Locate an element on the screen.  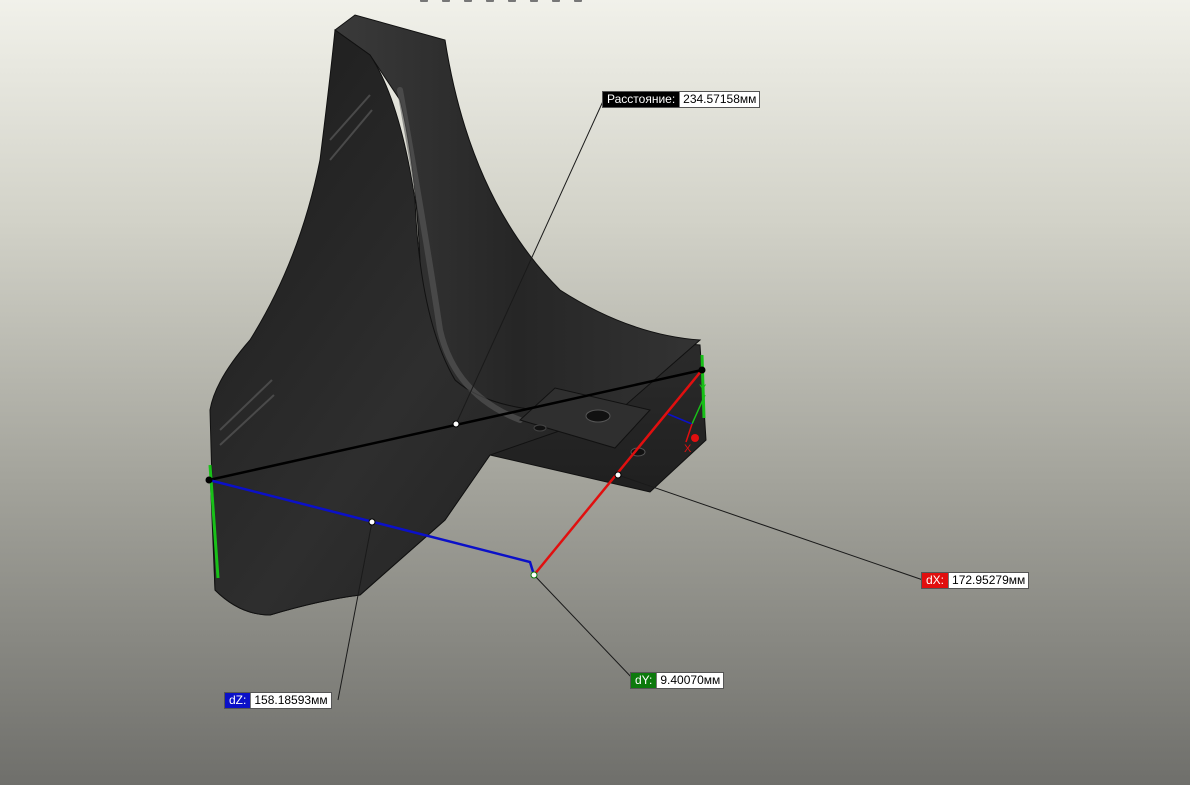
distance-callout: Расстояние: 234.57158мм is located at coordinates (681, 99).